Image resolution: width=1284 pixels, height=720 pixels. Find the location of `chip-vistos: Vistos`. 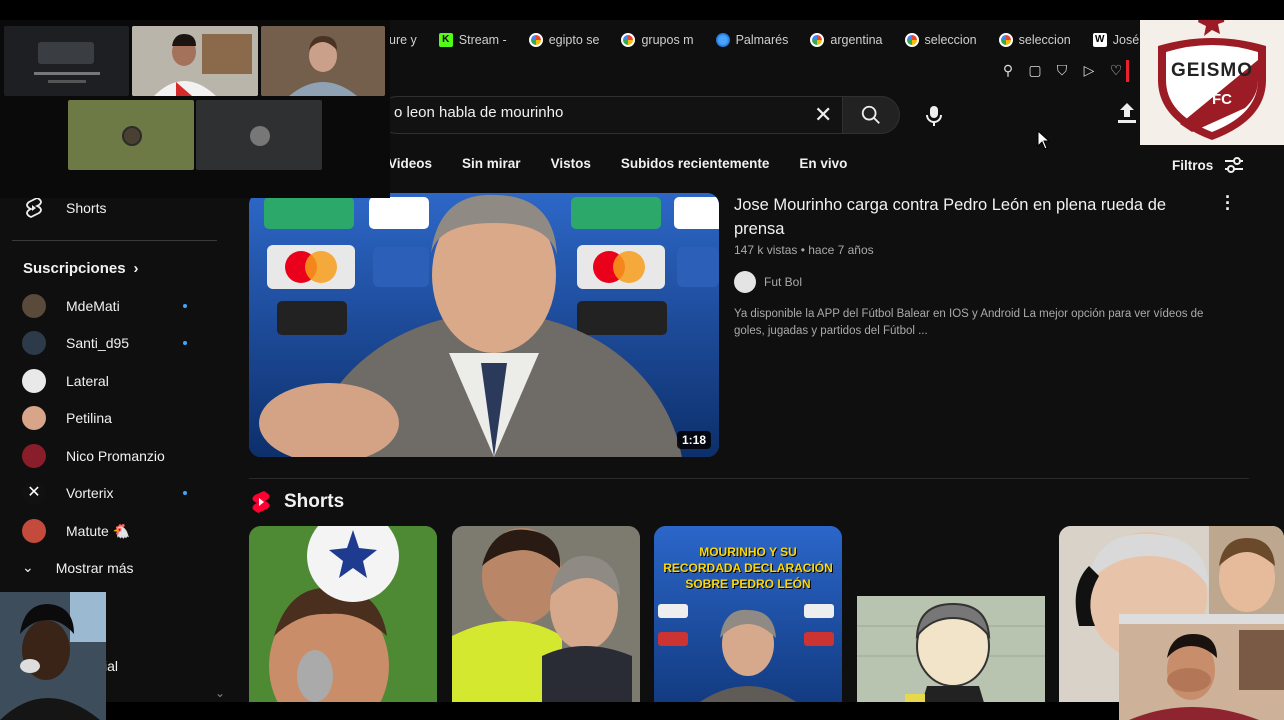

chip-vistos: Vistos is located at coordinates (571, 163).